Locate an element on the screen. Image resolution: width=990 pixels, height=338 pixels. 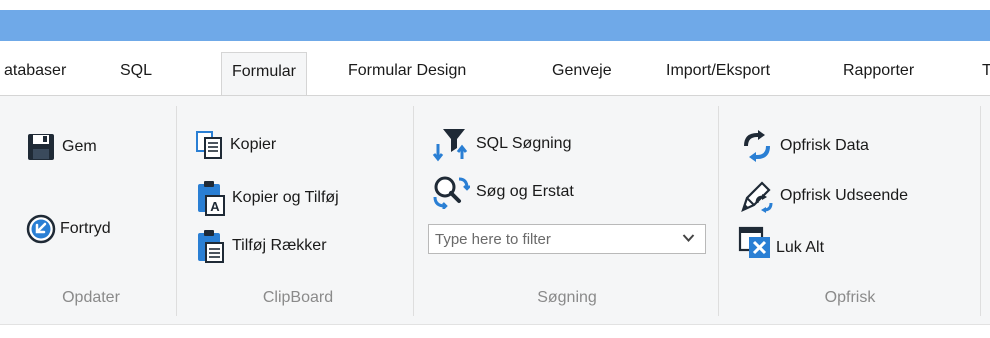
opfrisk-udseende-label: Opfrisk Udseende is located at coordinates (844, 195).